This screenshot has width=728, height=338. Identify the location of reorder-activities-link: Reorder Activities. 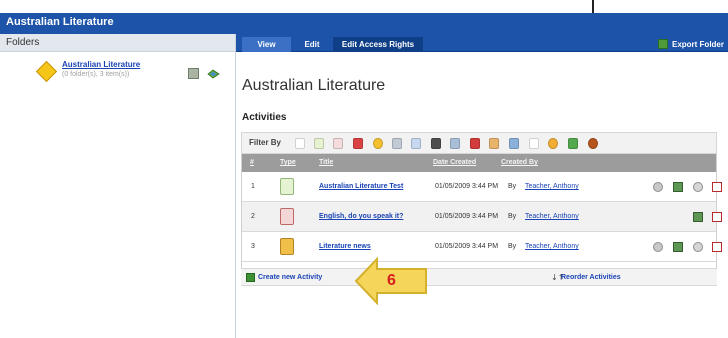
(591, 277).